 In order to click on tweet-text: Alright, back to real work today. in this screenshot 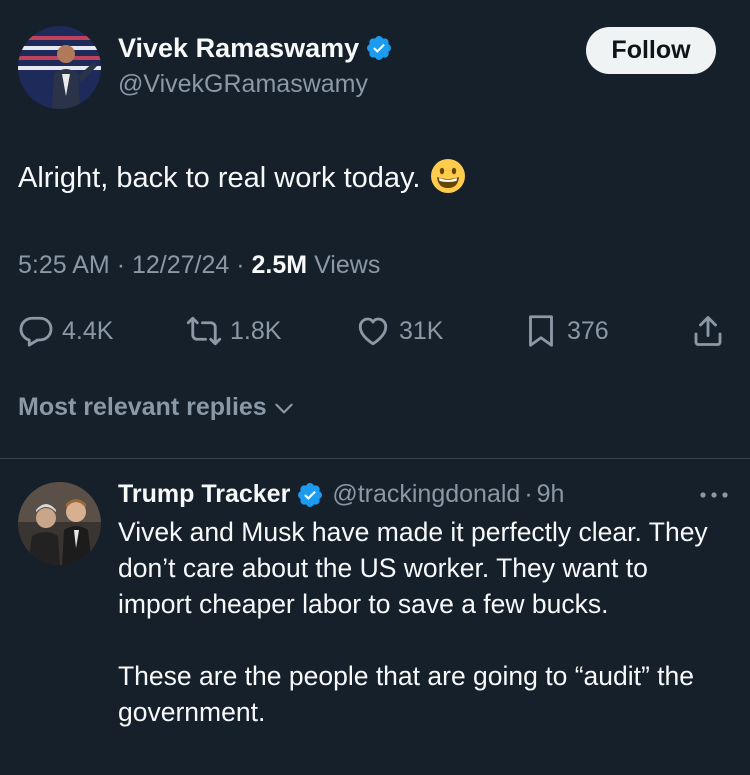, I will do `click(242, 176)`.